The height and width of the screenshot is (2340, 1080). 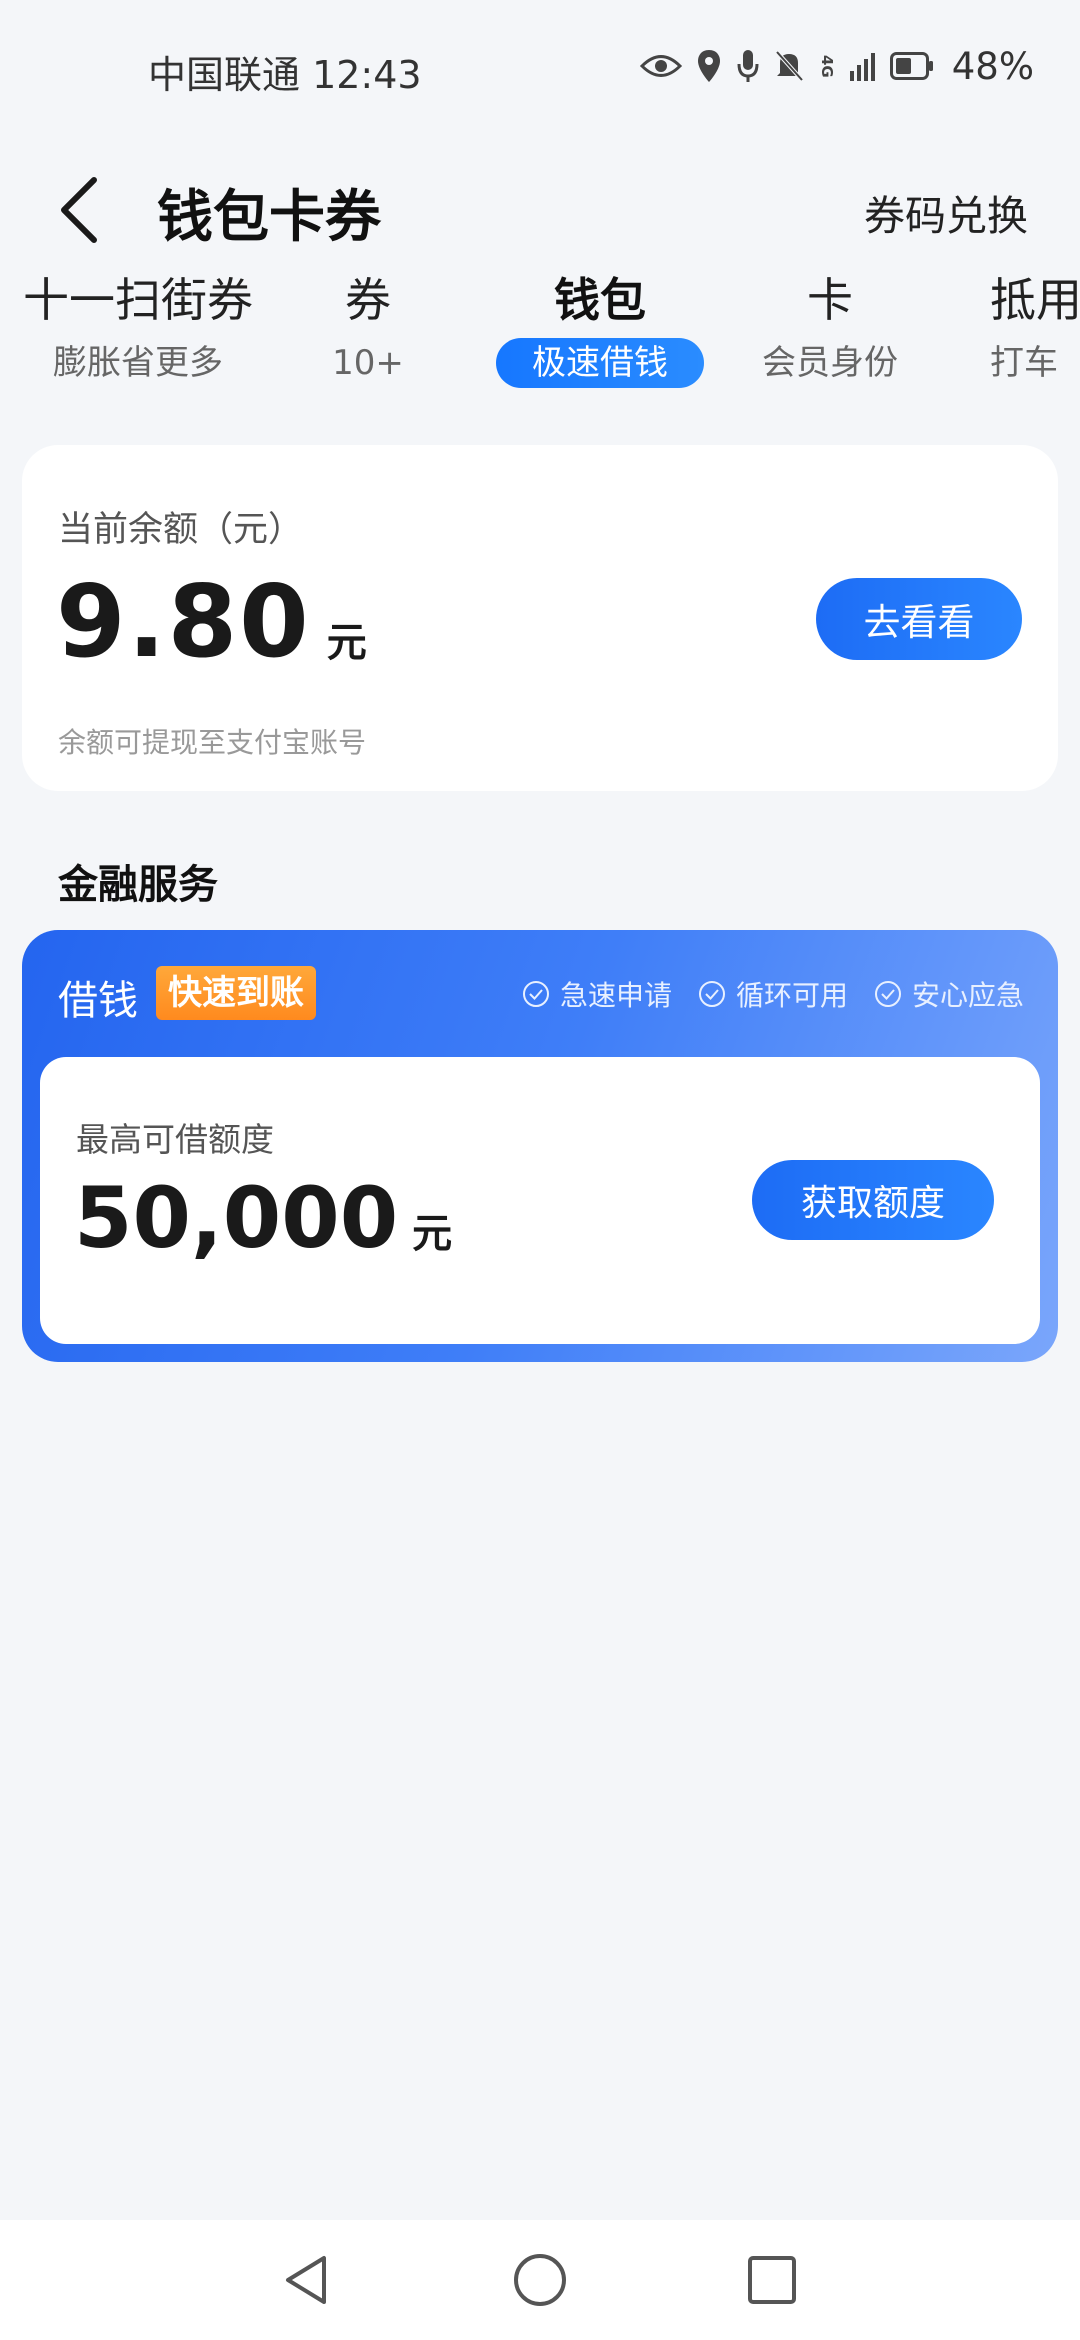 I want to click on status-icons: 4G 48%, so click(x=836, y=66).